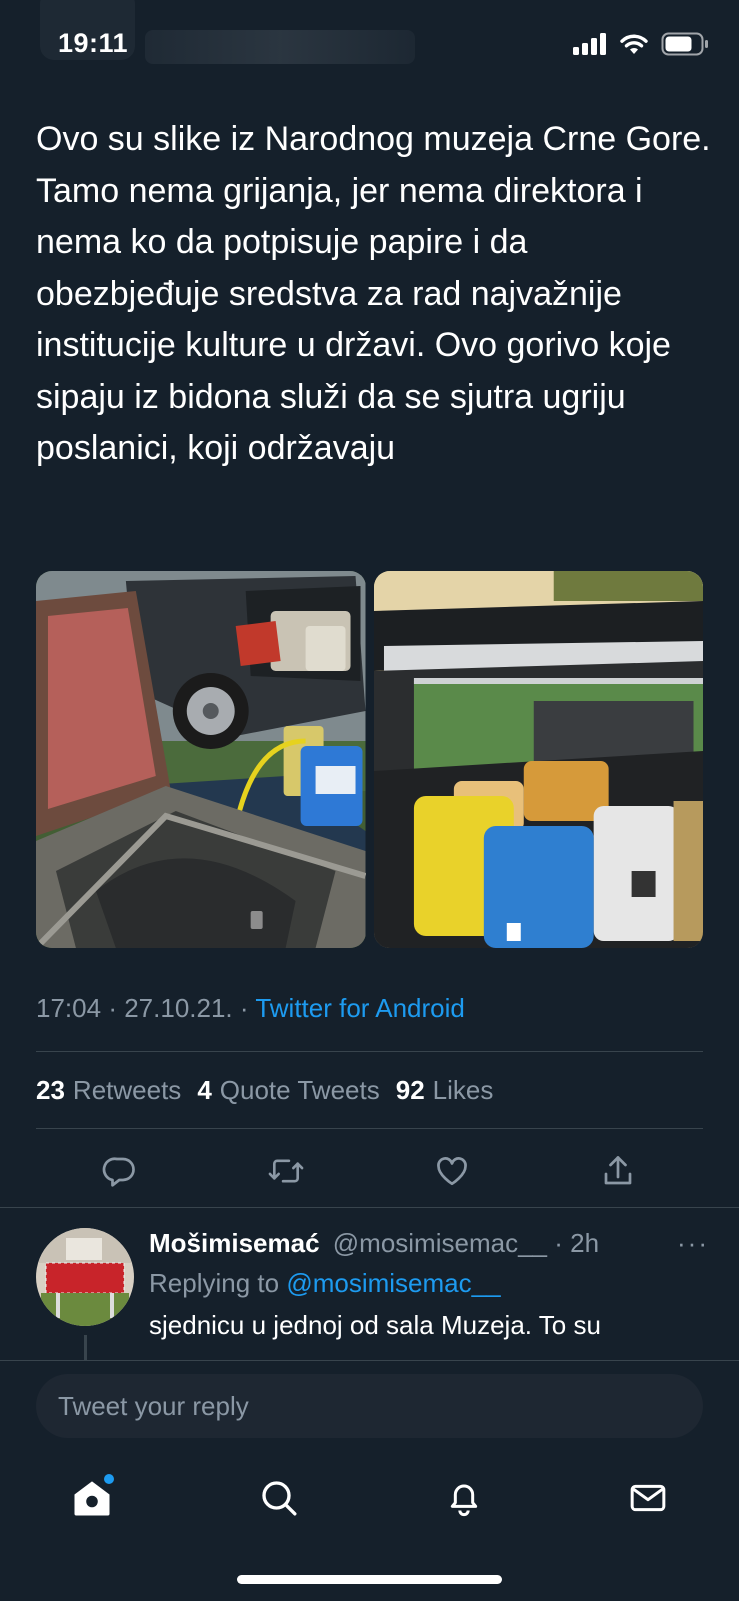 The width and height of the screenshot is (739, 1601). I want to click on reply-age: · 2h, so click(577, 1243).